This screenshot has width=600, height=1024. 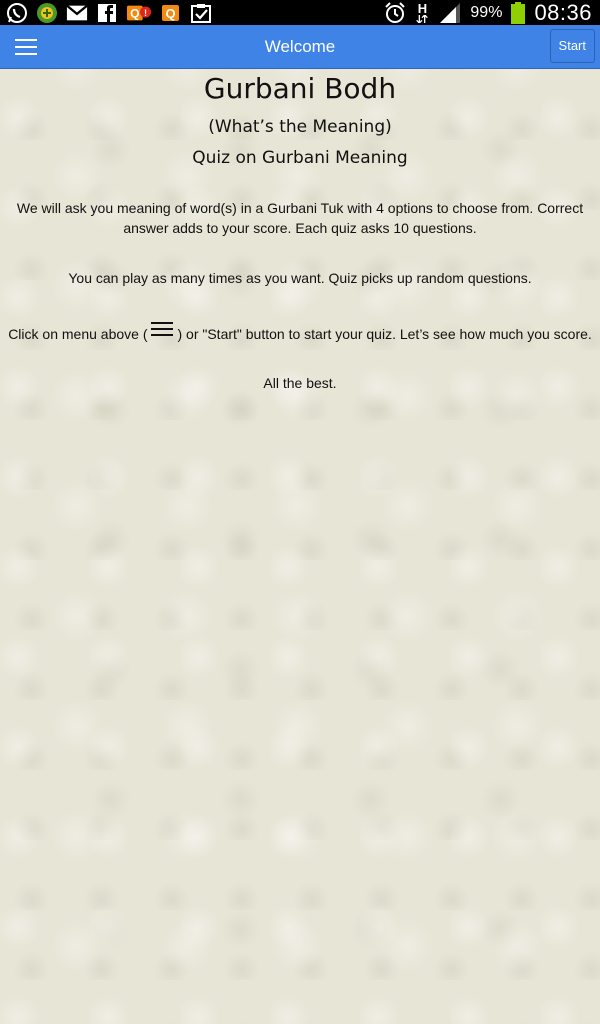 I want to click on system-icons: H 99% 08:36, so click(x=488, y=13).